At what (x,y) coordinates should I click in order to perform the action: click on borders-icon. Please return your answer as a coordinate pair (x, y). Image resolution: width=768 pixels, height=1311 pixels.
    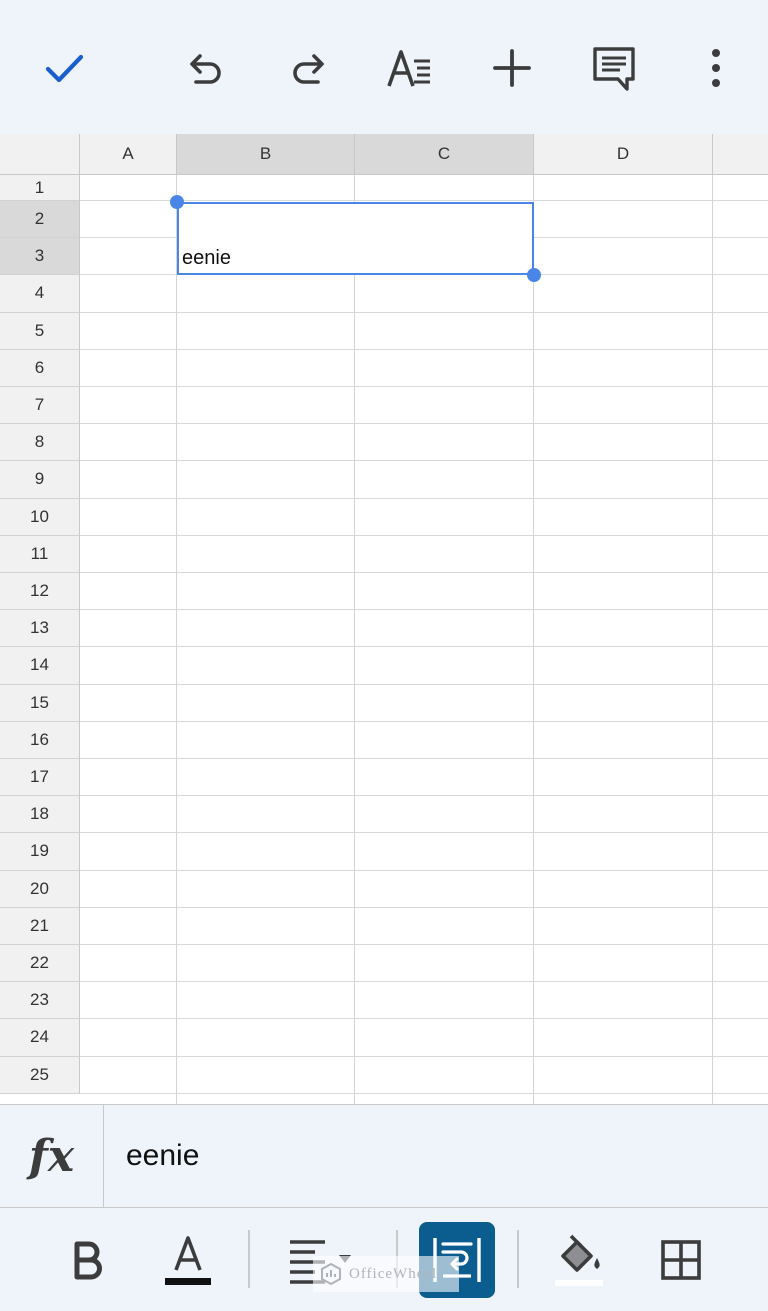
    Looking at the image, I should click on (681, 1260).